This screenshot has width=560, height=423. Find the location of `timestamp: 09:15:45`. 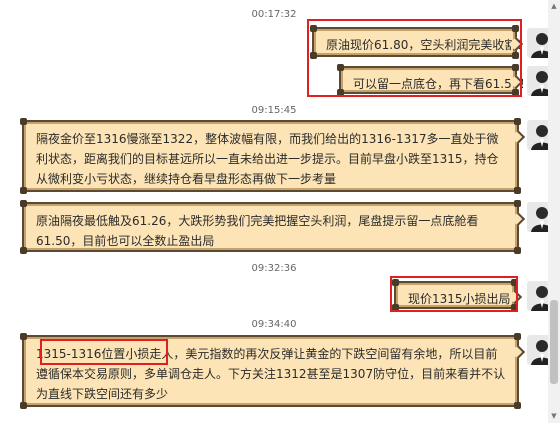

timestamp: 09:15:45 is located at coordinates (274, 110).